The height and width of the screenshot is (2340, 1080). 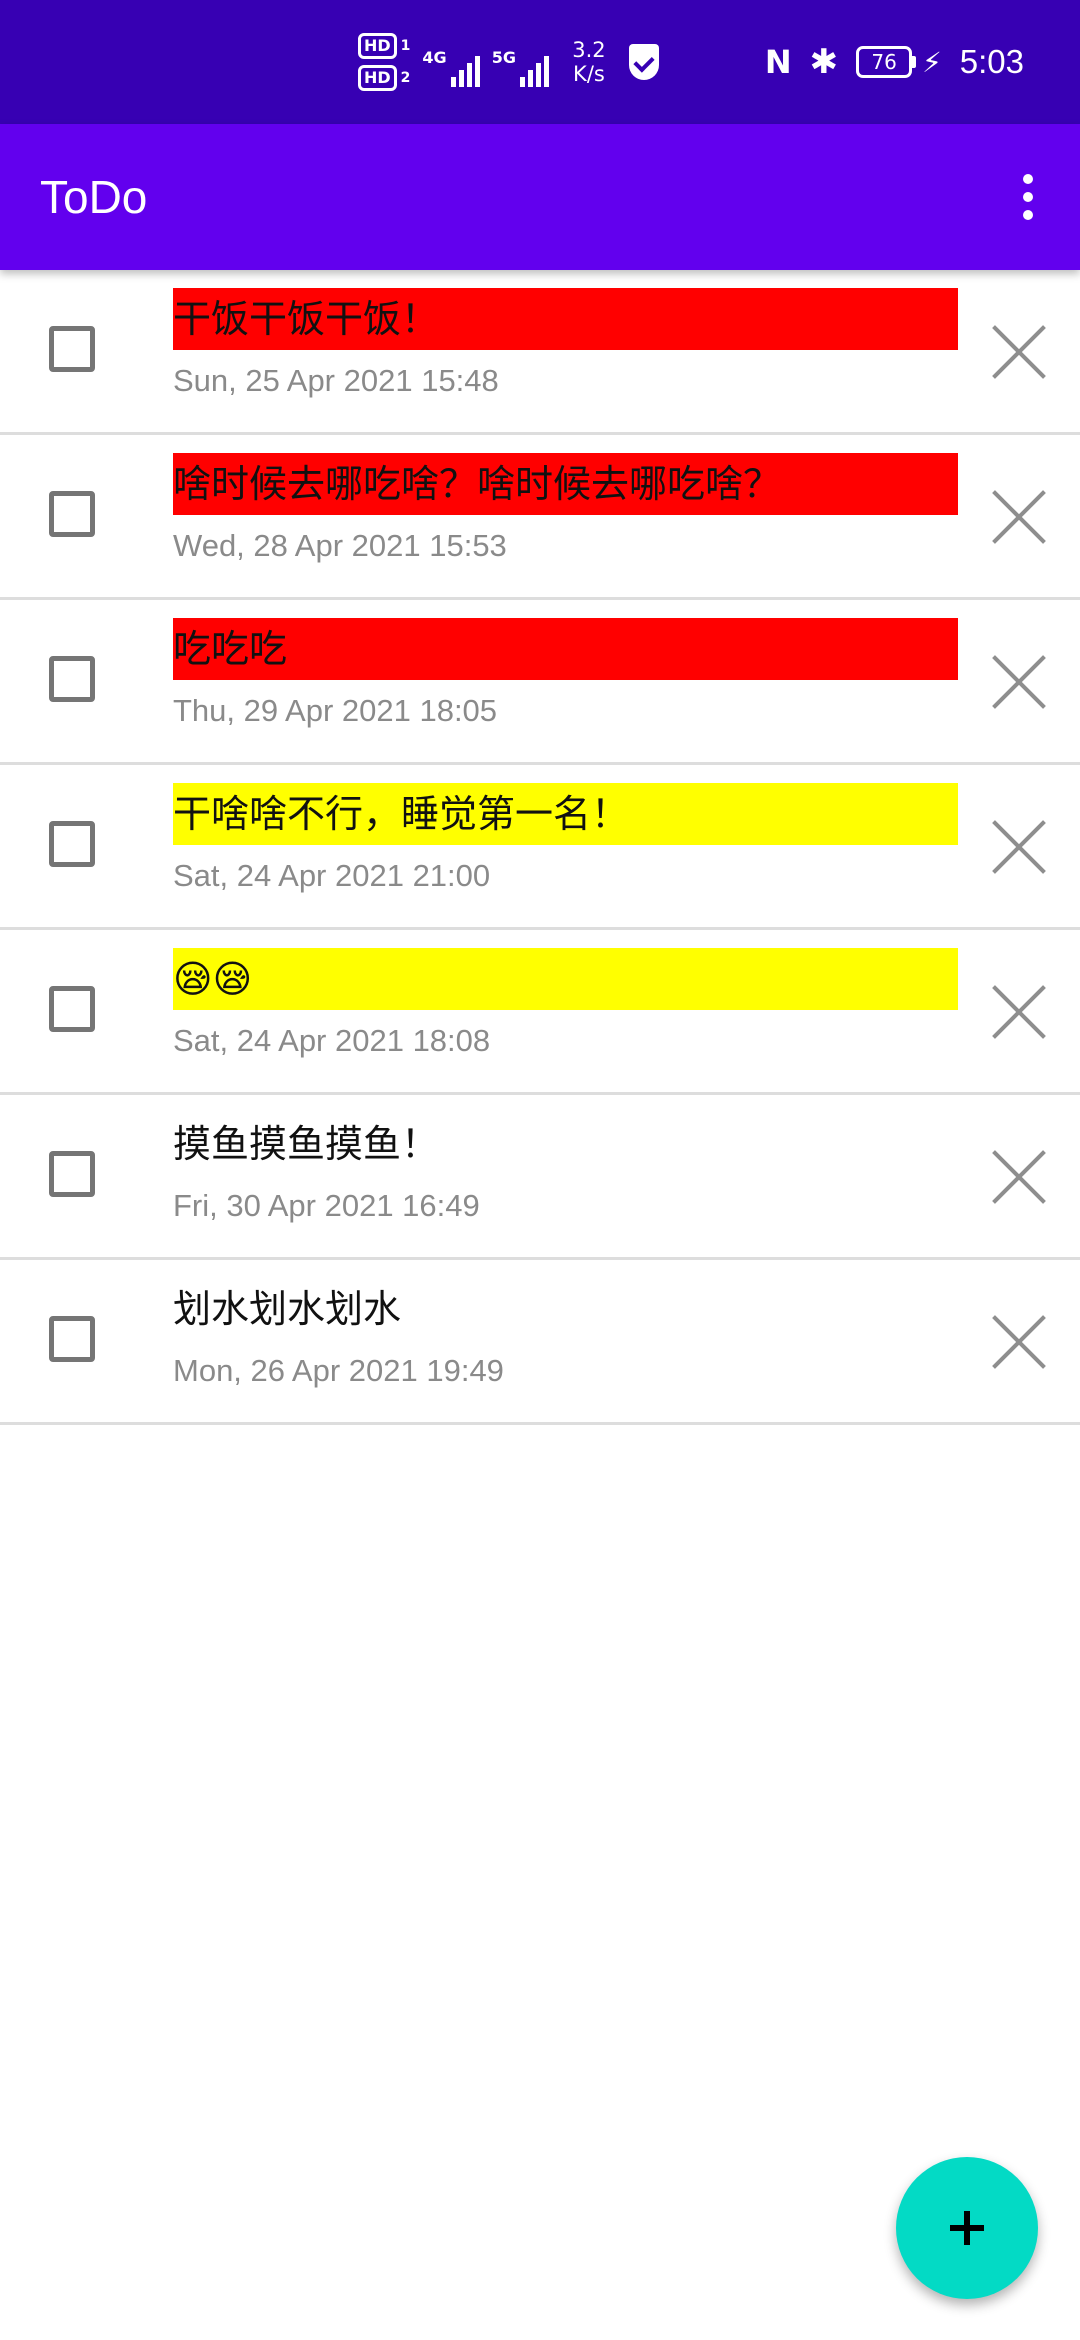 What do you see at coordinates (335, 710) in the screenshot?
I see `todo-date: Thu, 29 Apr 2021 18:05` at bounding box center [335, 710].